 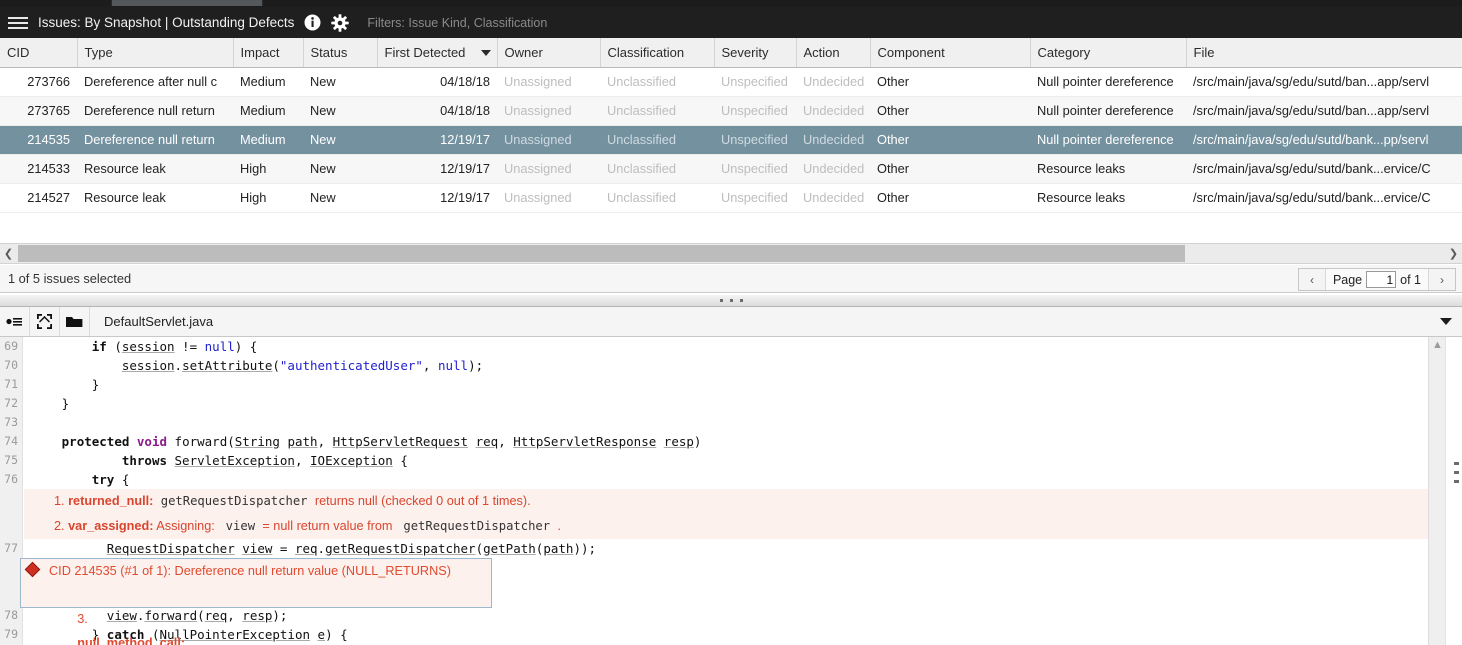 I want to click on column-header-status: Status, so click(x=340, y=53).